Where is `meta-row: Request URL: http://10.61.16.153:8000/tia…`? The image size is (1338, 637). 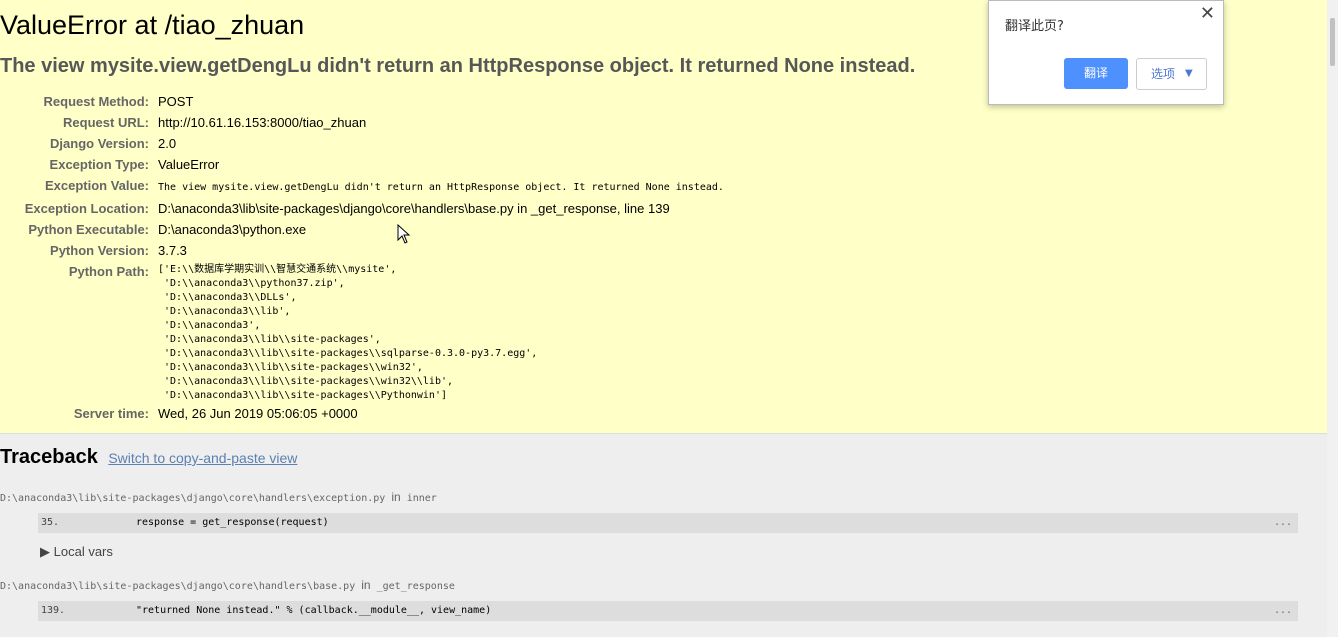 meta-row: Request URL: http://10.61.16.153:8000/tia… is located at coordinates (362, 122).